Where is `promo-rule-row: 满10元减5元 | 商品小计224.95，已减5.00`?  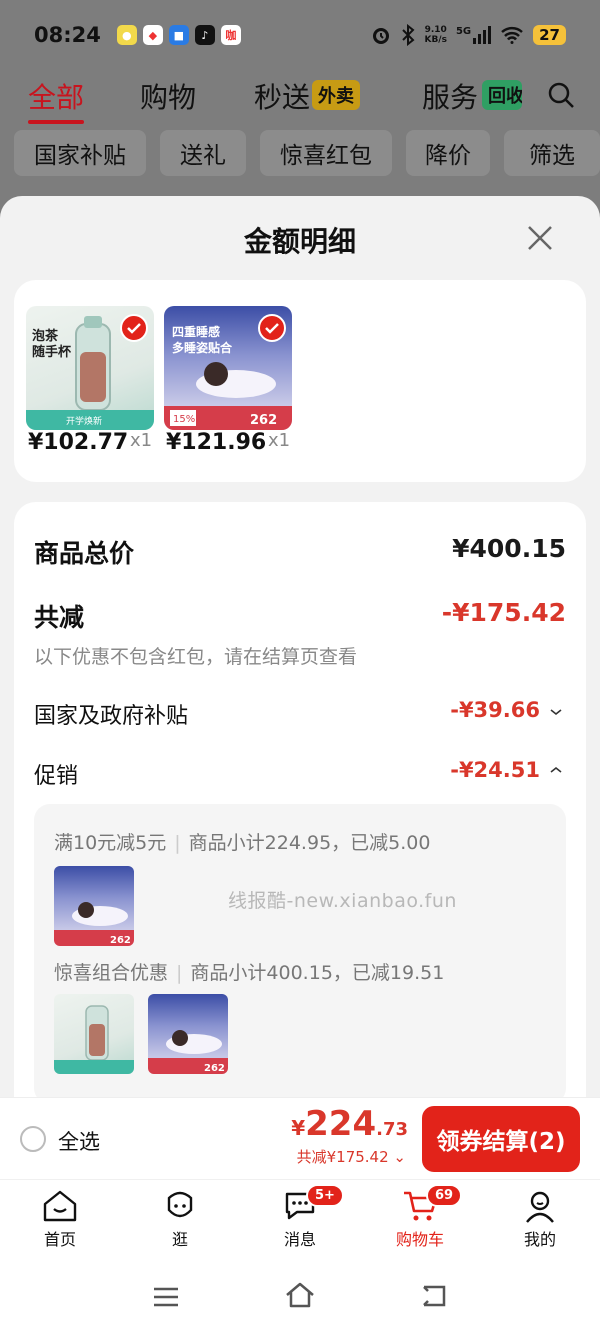
promo-rule-row: 满10元减5元 | 商品小计224.95，已减5.00 is located at coordinates (242, 843).